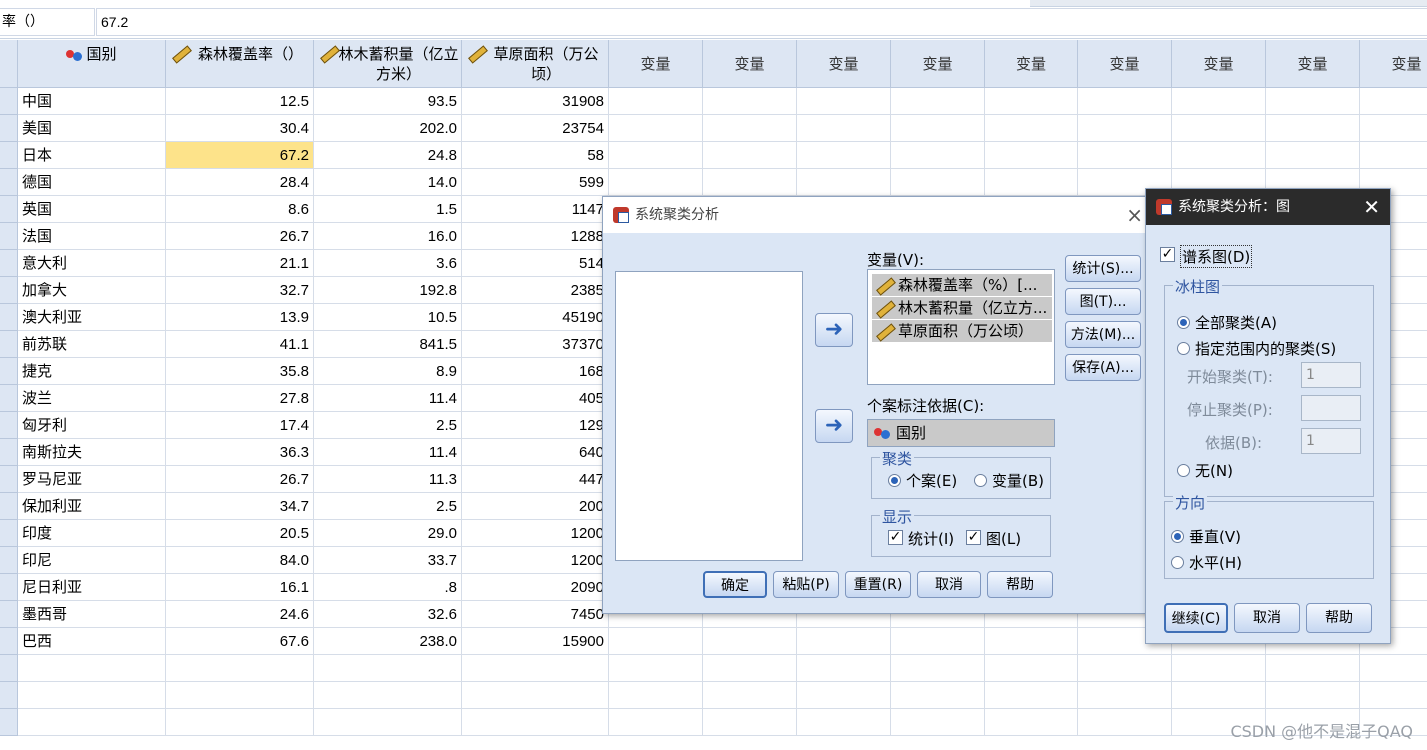 This screenshot has width=1427, height=750. Describe the element at coordinates (1020, 584) in the screenshot. I see `help-button: 帮助` at that location.